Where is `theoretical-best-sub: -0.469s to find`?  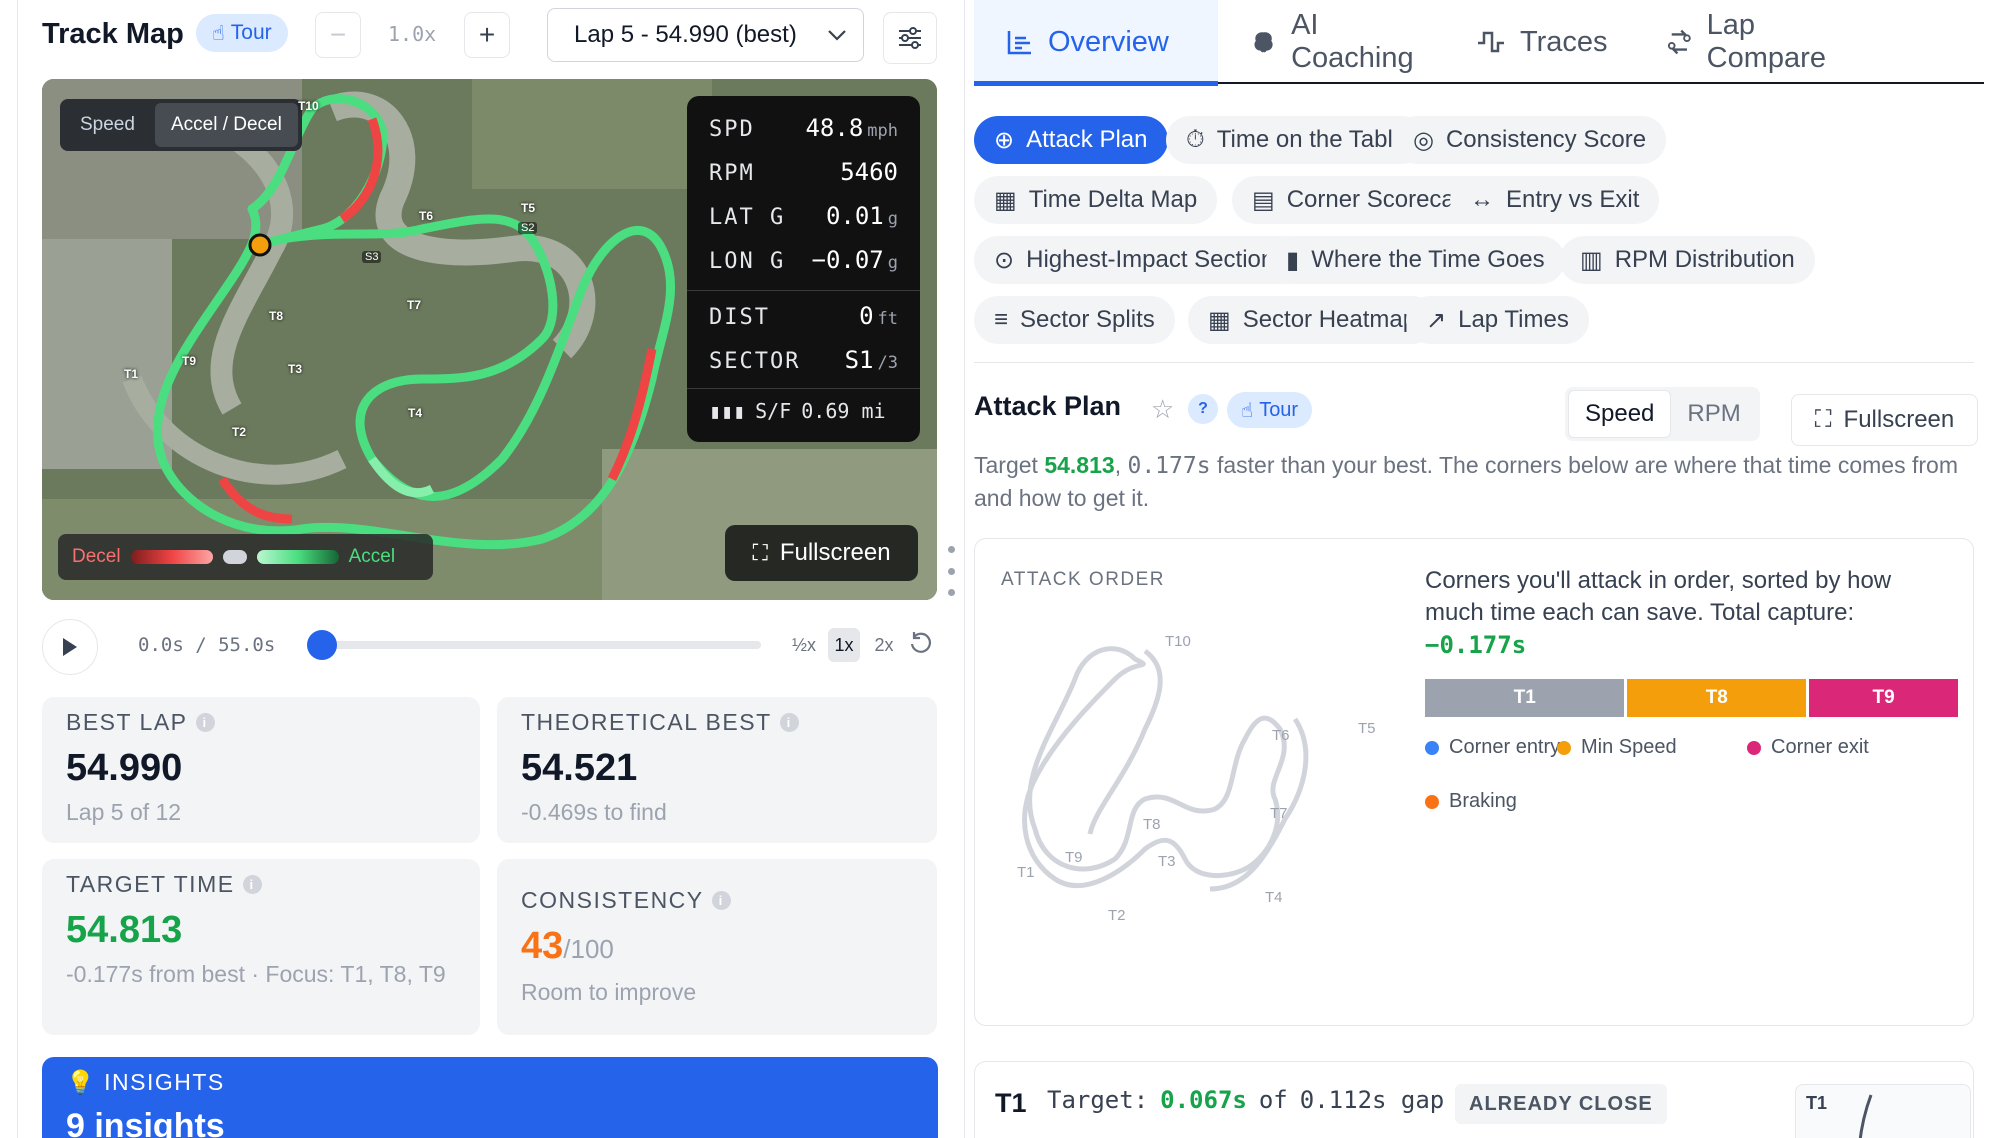
theoretical-best-sub: -0.469s to find is located at coordinates (594, 812).